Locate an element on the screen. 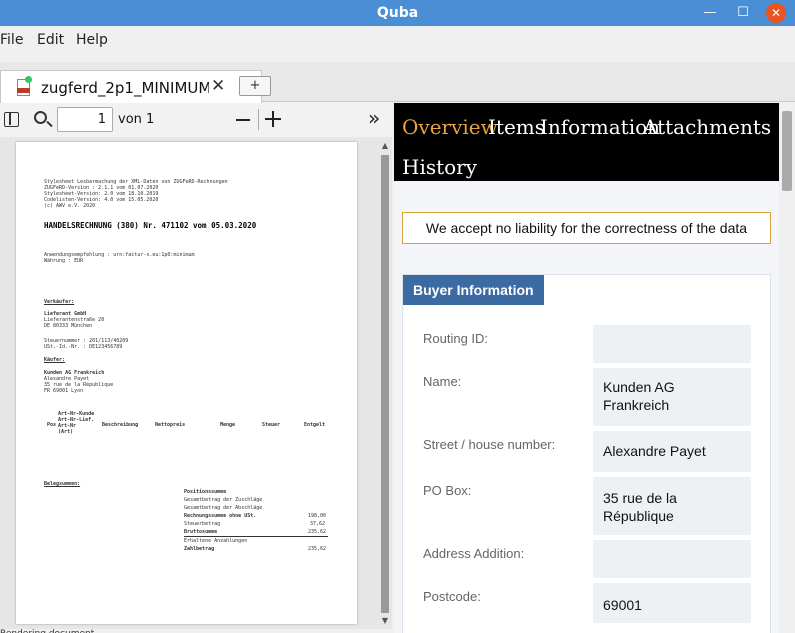 The image size is (795, 633). buyer-line: FR 69001 Lyon is located at coordinates (64, 391).